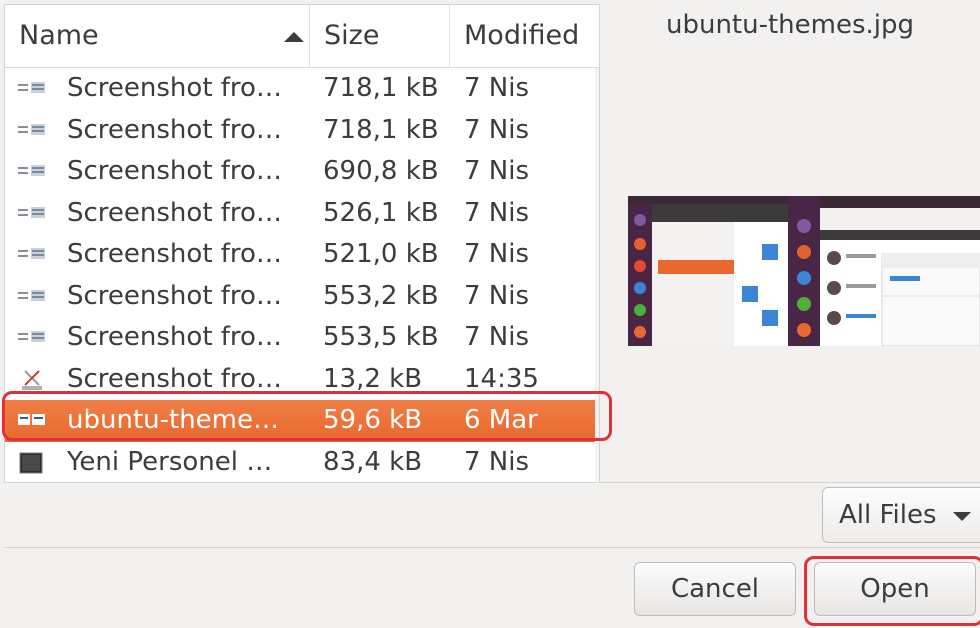 This screenshot has height=628, width=980. Describe the element at coordinates (302, 338) in the screenshot. I see `file-row: Screenshot fro… 553,5 kB 7 Nis` at that location.